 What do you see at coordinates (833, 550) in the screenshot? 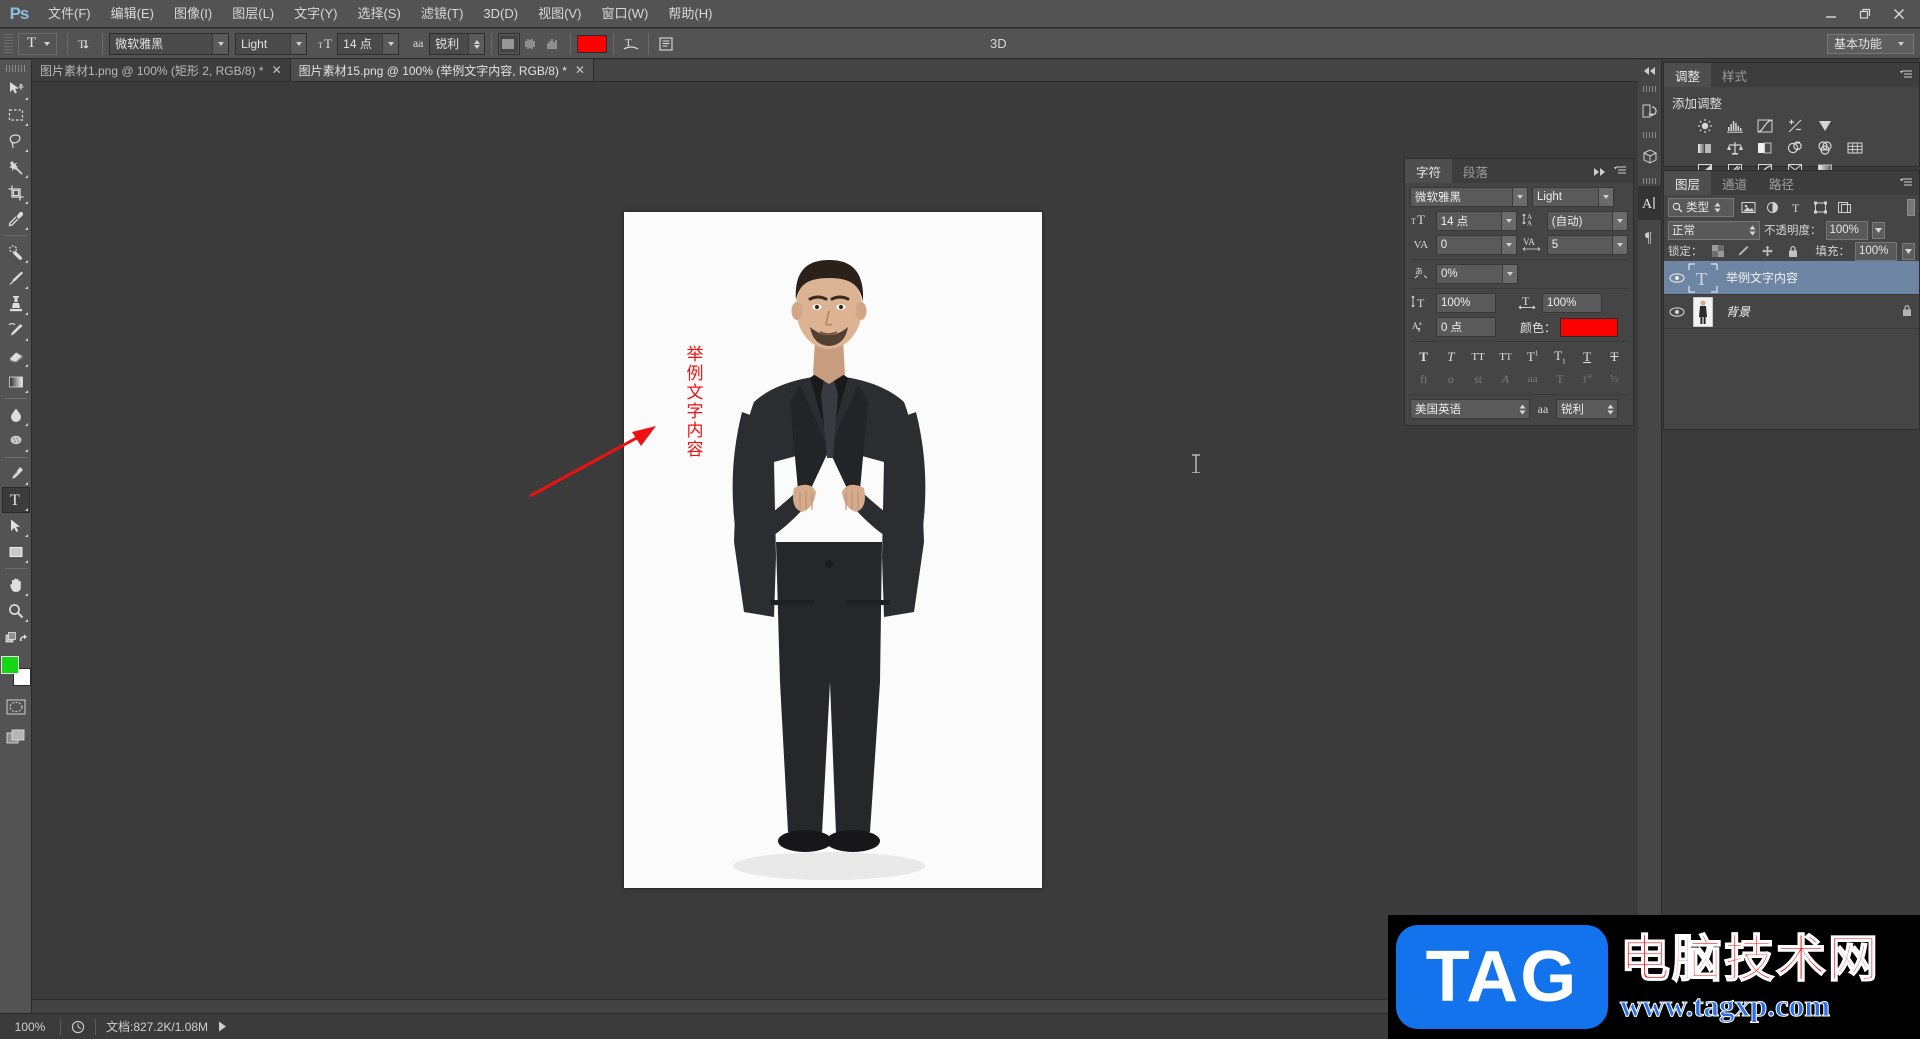
I see `document-canvas` at bounding box center [833, 550].